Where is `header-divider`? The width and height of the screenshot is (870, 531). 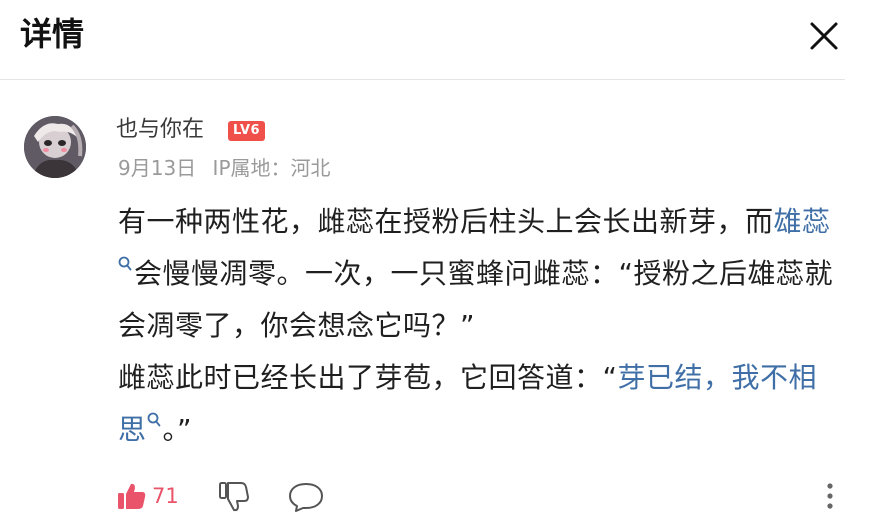 header-divider is located at coordinates (422, 79).